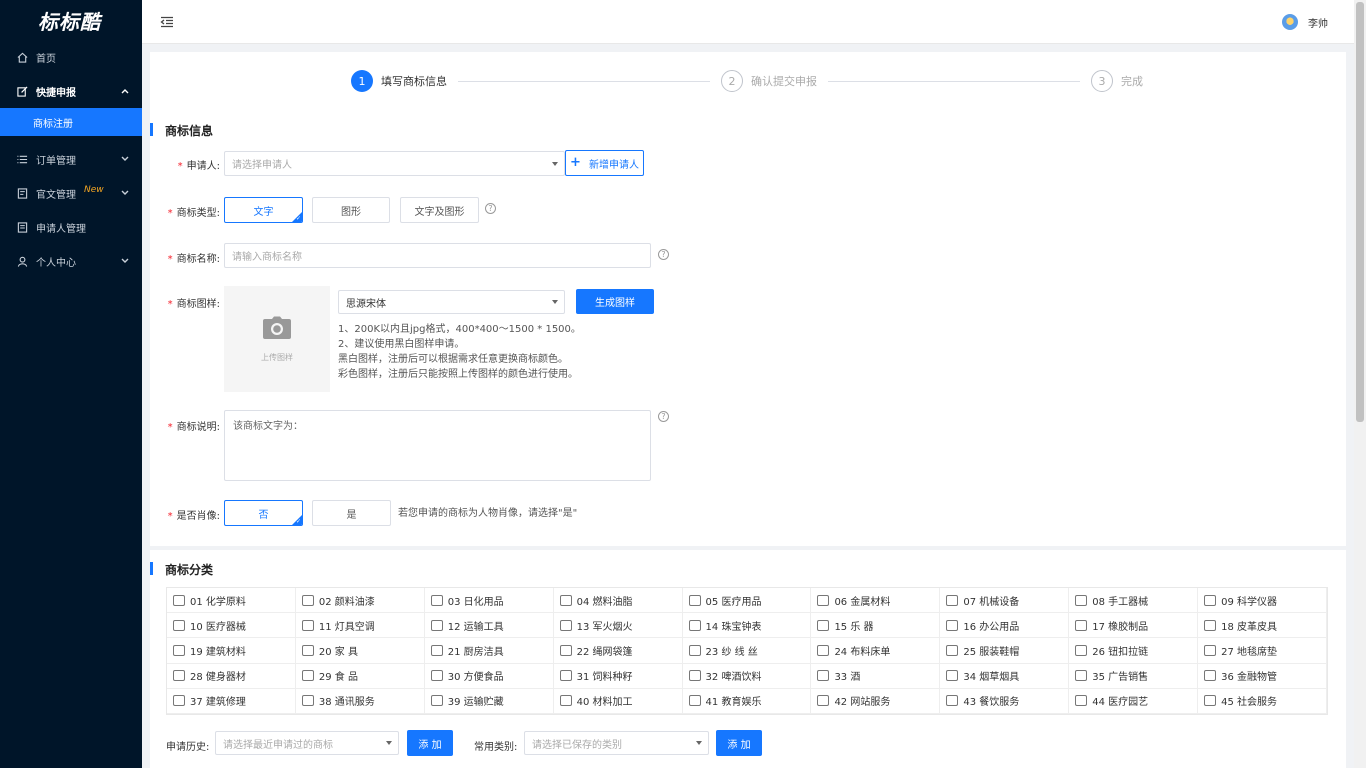 The height and width of the screenshot is (768, 1366). Describe the element at coordinates (733, 678) in the screenshot. I see `category-label: 32 啤酒饮料` at that location.